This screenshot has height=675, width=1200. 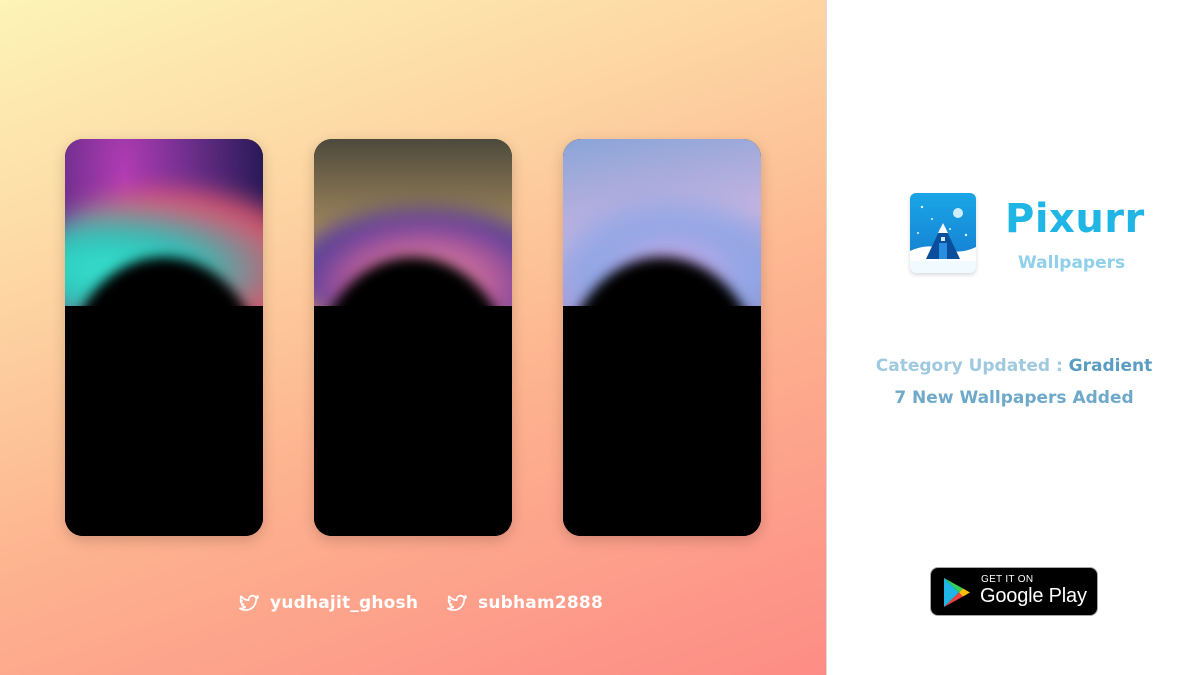 I want to click on category-value: Gradient, so click(x=1110, y=366).